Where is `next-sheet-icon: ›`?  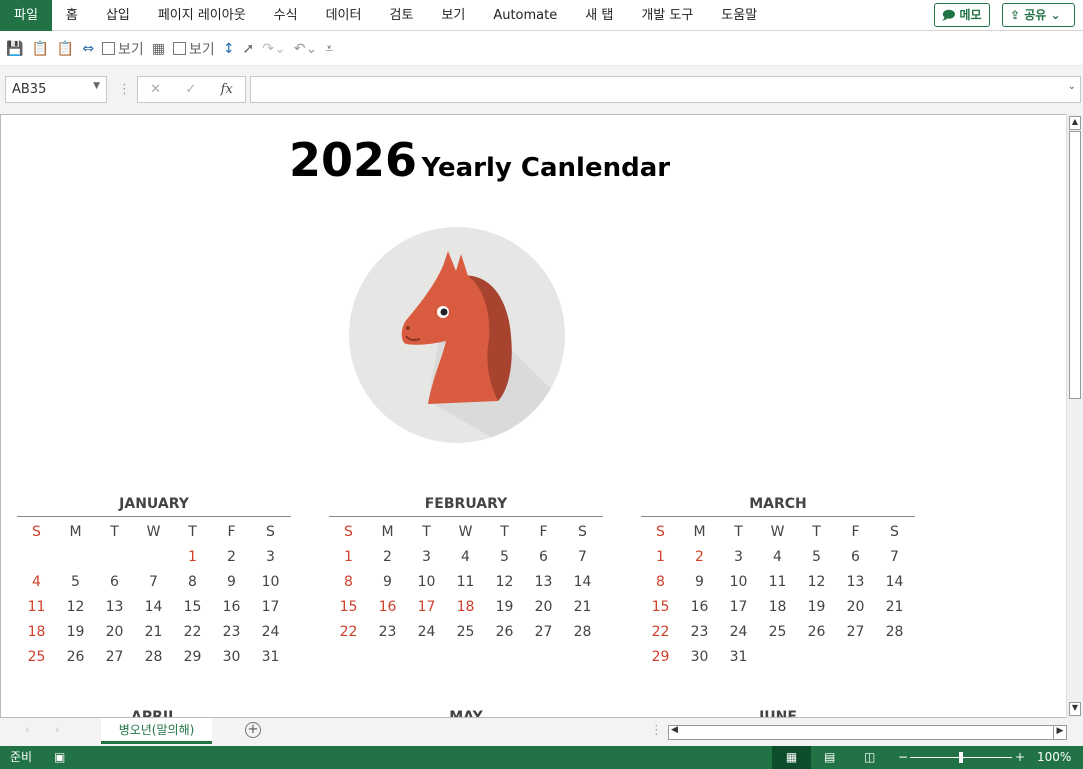 next-sheet-icon: › is located at coordinates (57, 729).